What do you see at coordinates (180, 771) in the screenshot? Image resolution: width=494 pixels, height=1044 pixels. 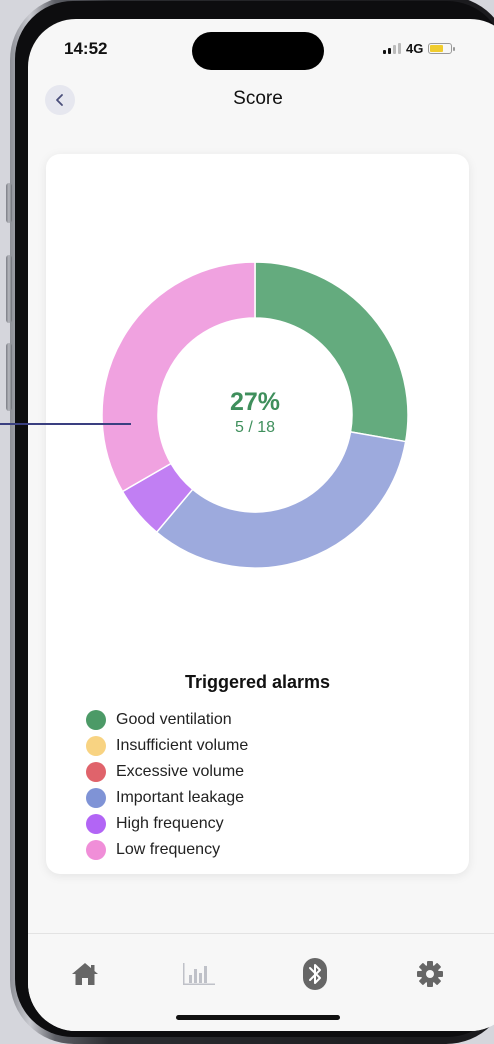 I see `legend-label: Excessive volume` at bounding box center [180, 771].